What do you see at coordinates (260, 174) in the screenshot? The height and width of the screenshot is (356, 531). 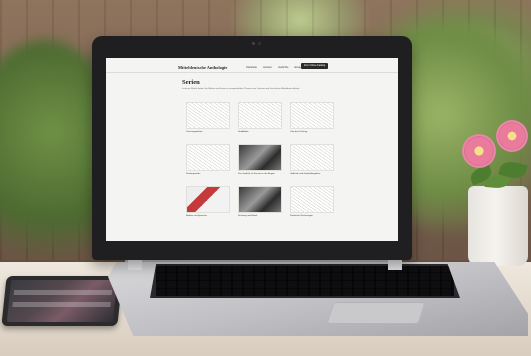 I see `series-title: Das Gedicht als Fenster in die Region` at bounding box center [260, 174].